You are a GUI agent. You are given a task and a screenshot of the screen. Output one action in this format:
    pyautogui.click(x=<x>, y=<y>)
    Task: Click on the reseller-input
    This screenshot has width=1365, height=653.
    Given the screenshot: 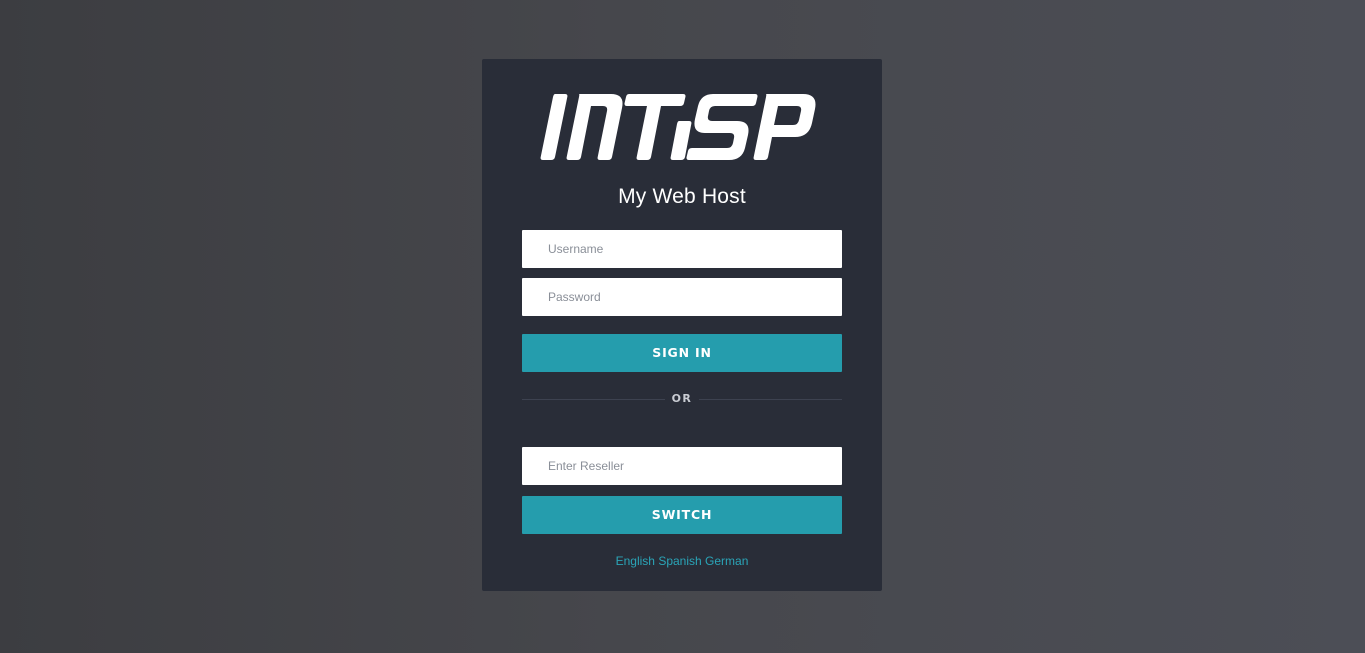 What is the action you would take?
    pyautogui.click(x=682, y=466)
    